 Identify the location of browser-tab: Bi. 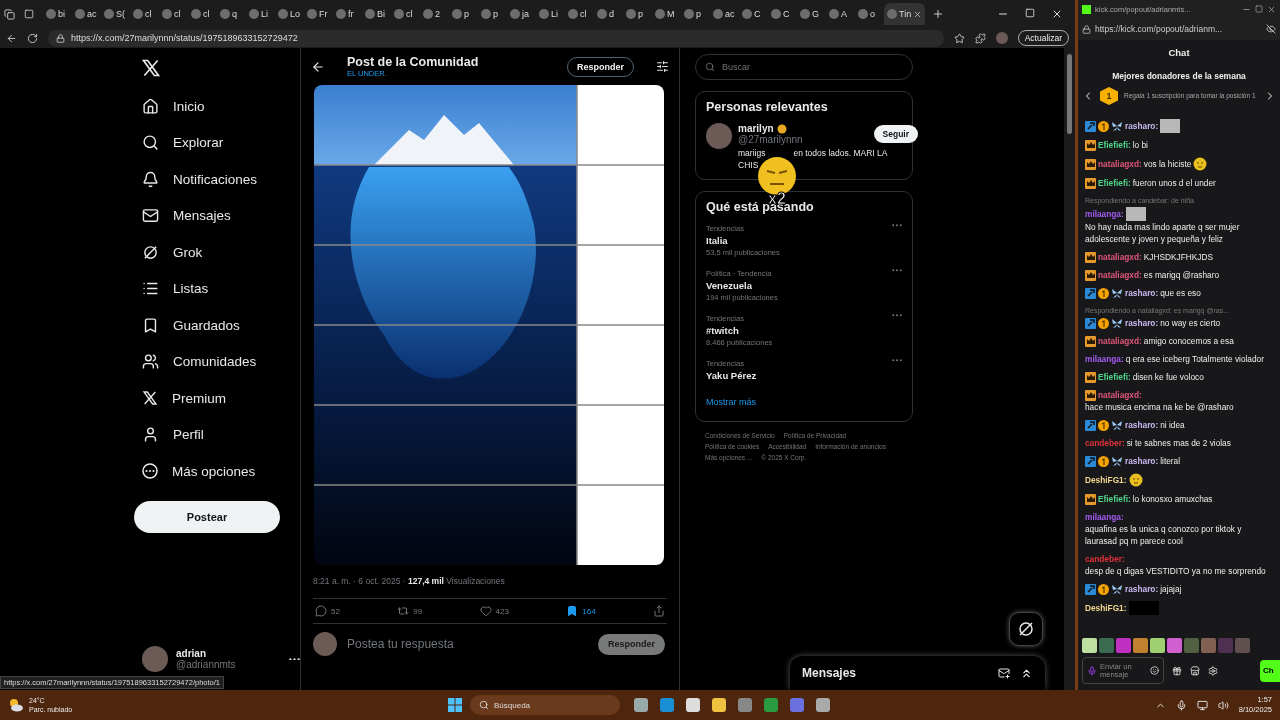
(376, 14).